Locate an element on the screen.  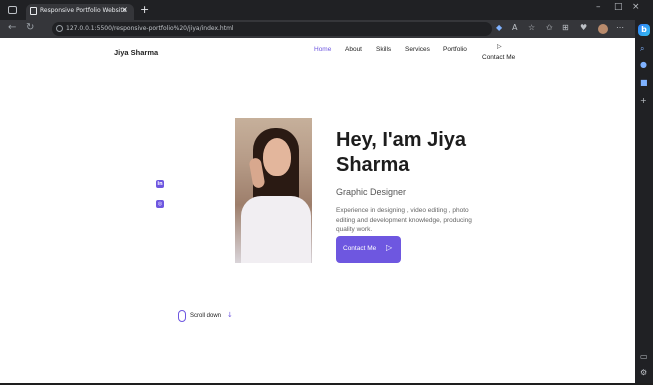
collections-icon: ⊞ is located at coordinates (565, 27).